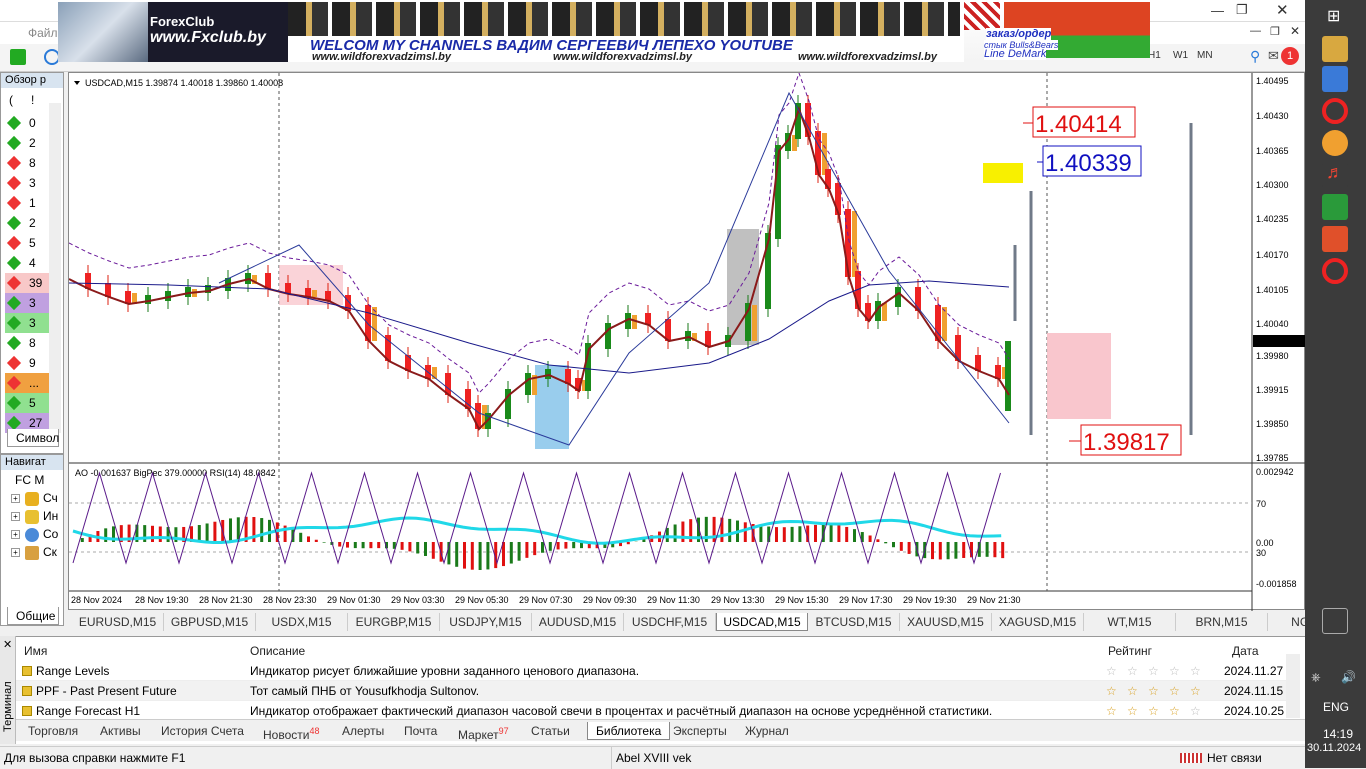 The image size is (1366, 769). Describe the element at coordinates (1335, 175) in the screenshot. I see `speaker-icon: ♬` at that location.